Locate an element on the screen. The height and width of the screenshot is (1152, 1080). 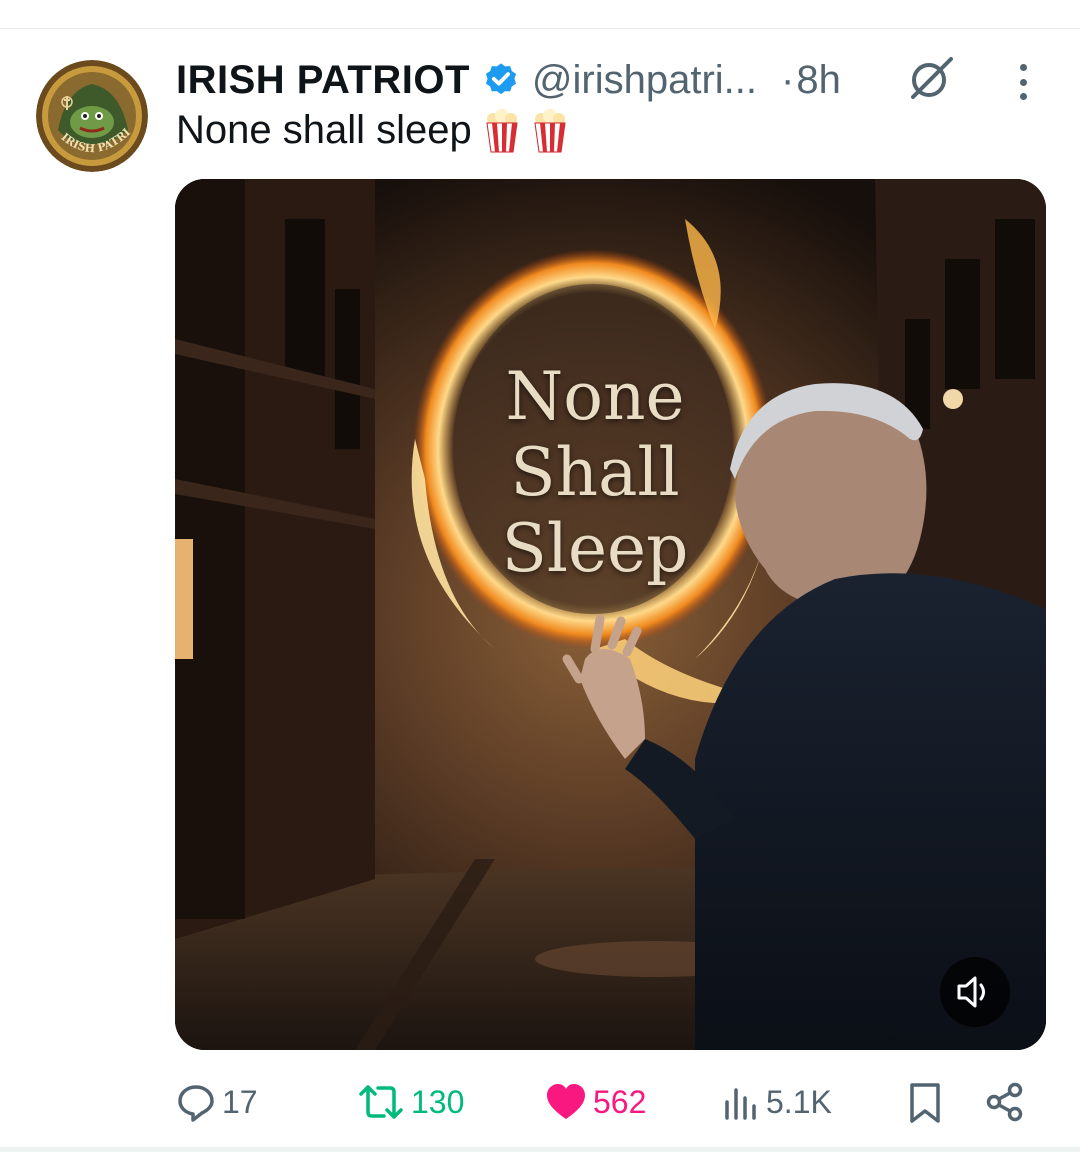
bookmark-icon is located at coordinates (925, 1103).